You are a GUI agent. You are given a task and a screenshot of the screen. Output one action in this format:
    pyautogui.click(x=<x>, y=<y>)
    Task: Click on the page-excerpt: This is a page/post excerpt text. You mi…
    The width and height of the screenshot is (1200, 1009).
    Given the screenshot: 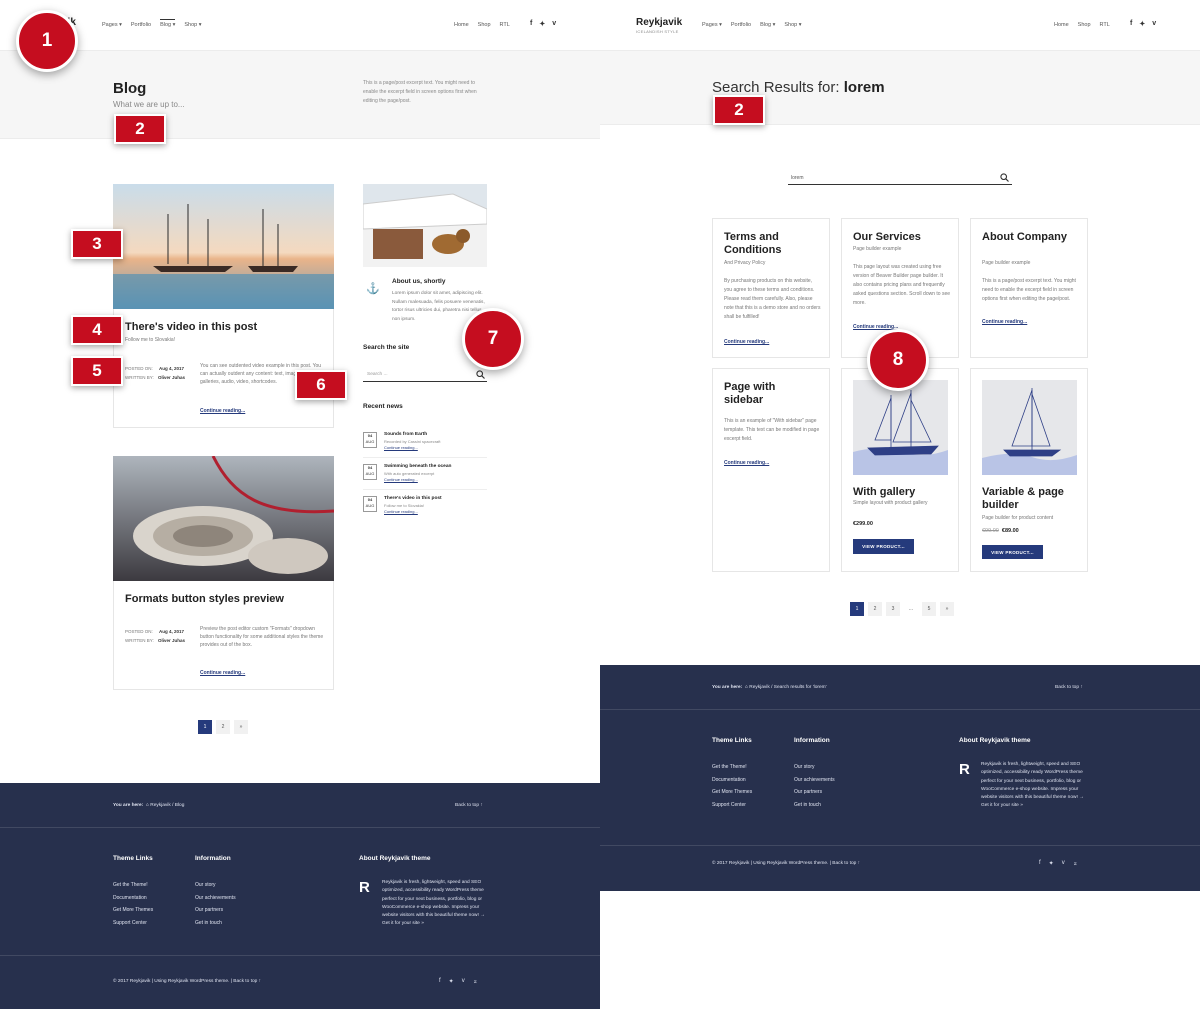 What is the action you would take?
    pyautogui.click(x=420, y=92)
    